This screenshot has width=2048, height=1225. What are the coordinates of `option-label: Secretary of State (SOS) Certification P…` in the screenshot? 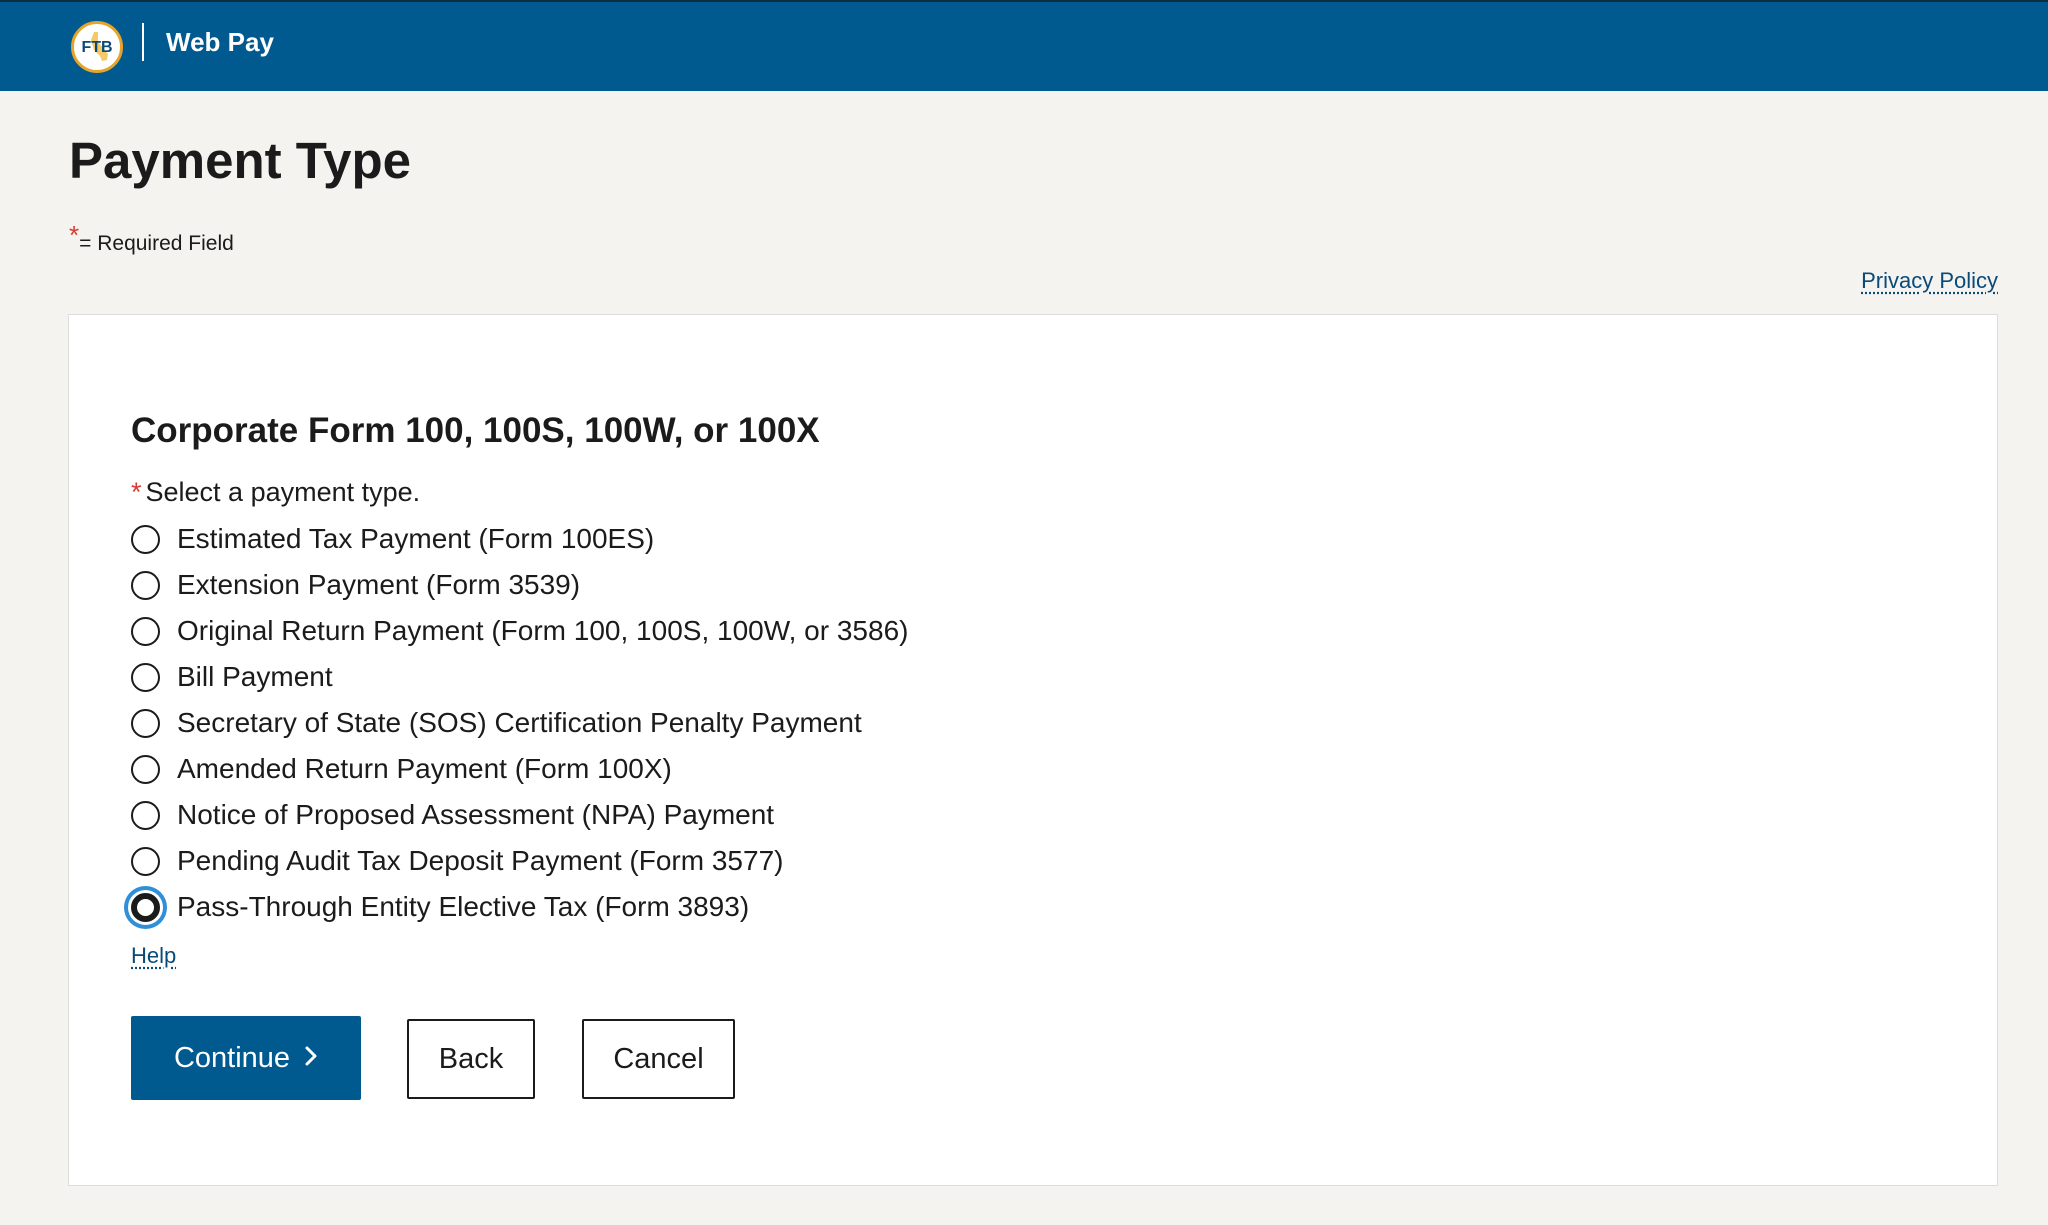 It's located at (519, 723).